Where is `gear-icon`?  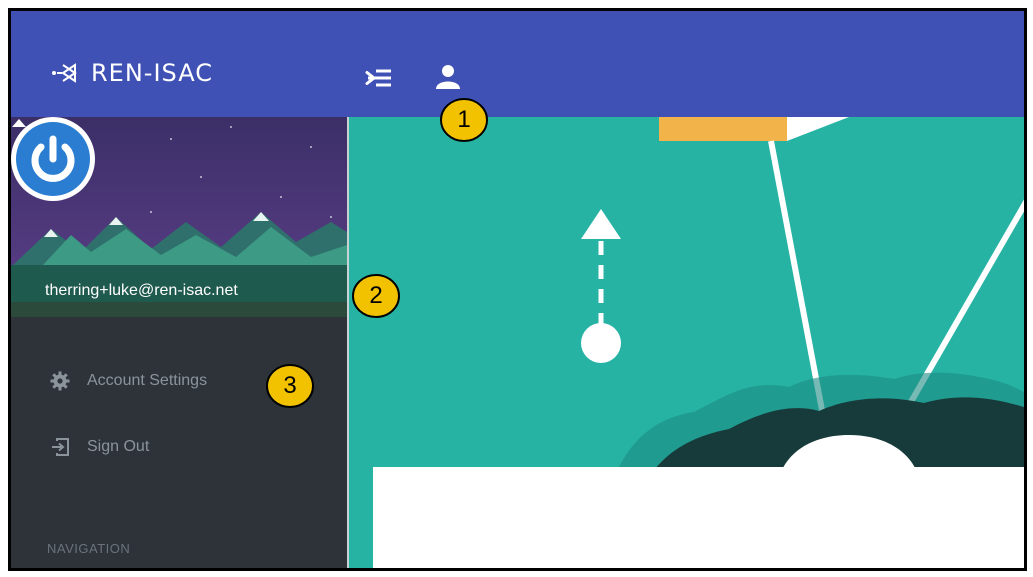 gear-icon is located at coordinates (60, 381).